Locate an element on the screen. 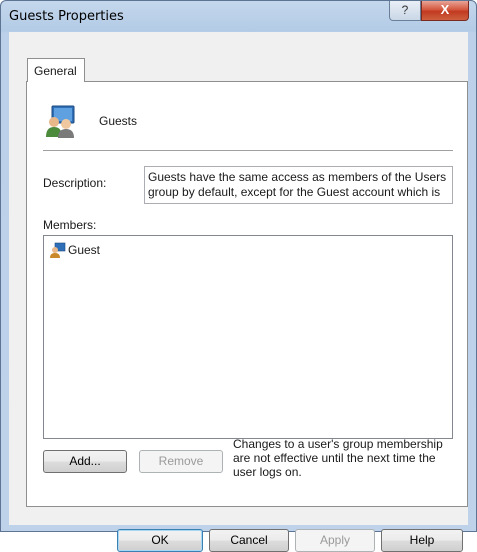 The width and height of the screenshot is (477, 552). separator is located at coordinates (248, 150).